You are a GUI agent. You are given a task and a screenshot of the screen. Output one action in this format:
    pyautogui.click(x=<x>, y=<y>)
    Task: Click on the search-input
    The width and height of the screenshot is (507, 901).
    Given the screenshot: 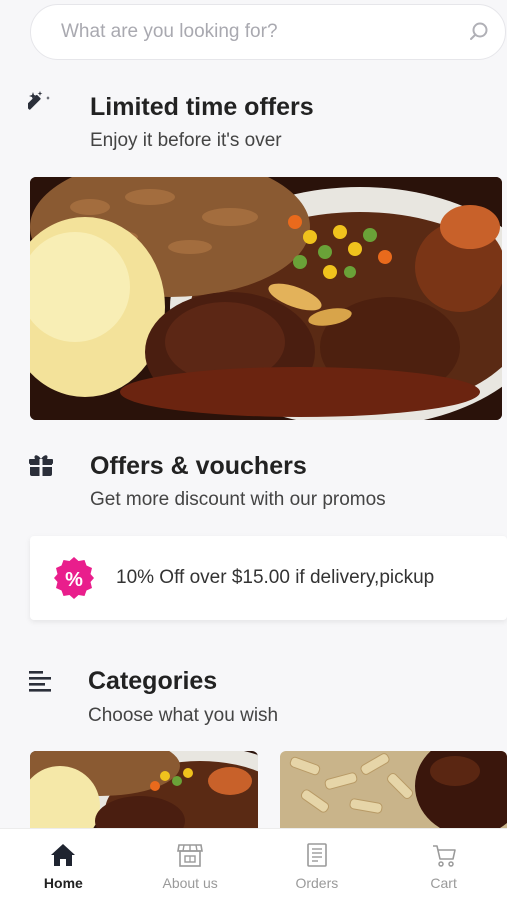 What is the action you would take?
    pyautogui.click(x=263, y=32)
    